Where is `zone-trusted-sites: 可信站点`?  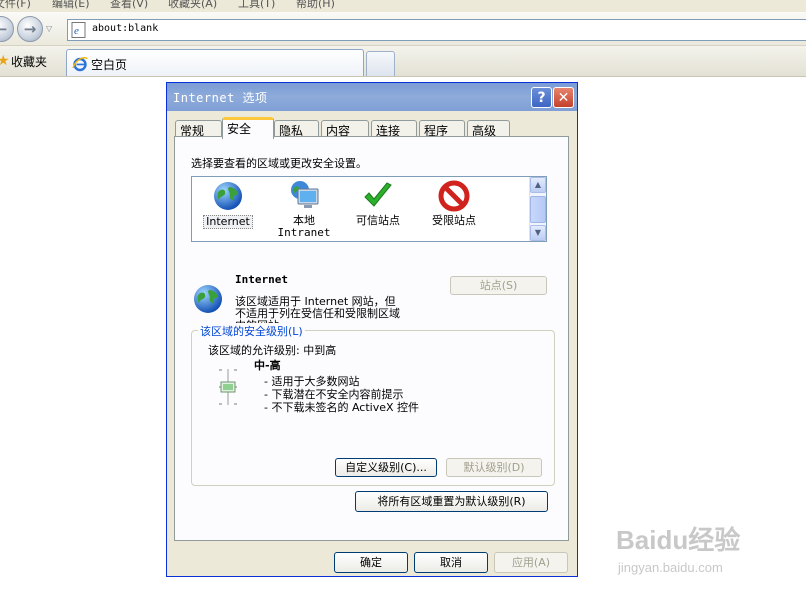 zone-trusted-sites: 可信站点 is located at coordinates (378, 203).